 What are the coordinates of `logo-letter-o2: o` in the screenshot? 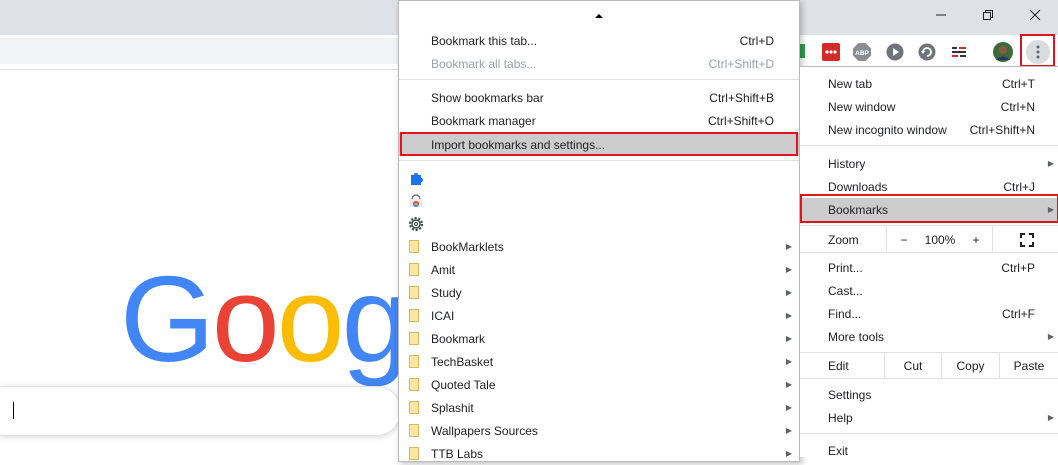 It's located at (310, 319).